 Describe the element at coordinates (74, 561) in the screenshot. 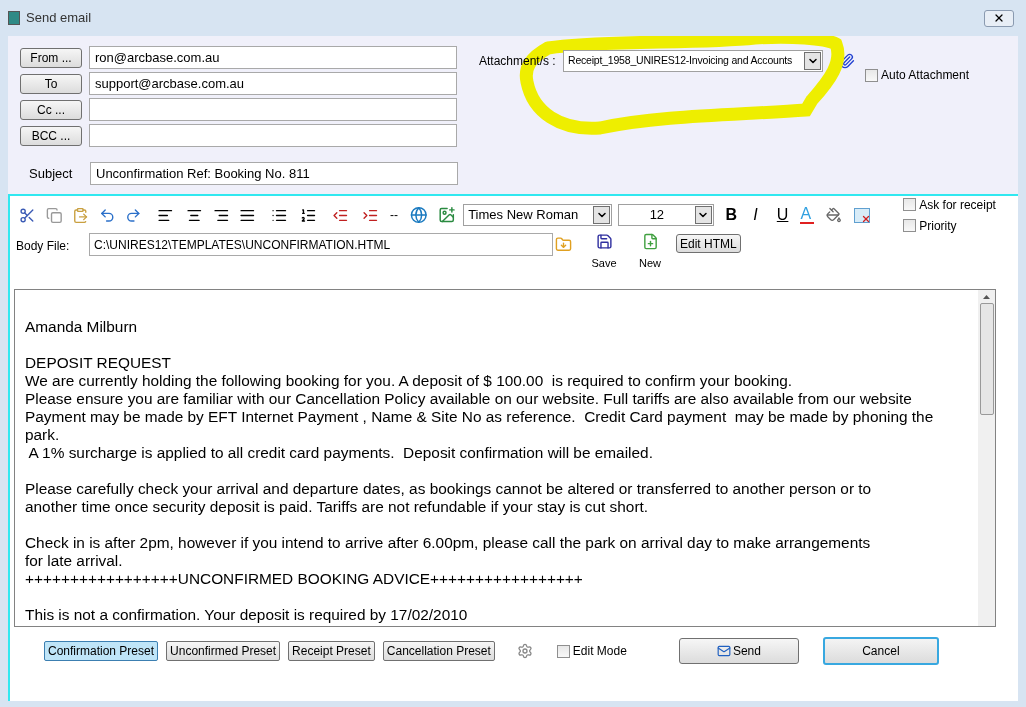

I see `body-text-line: for late arrival.` at that location.